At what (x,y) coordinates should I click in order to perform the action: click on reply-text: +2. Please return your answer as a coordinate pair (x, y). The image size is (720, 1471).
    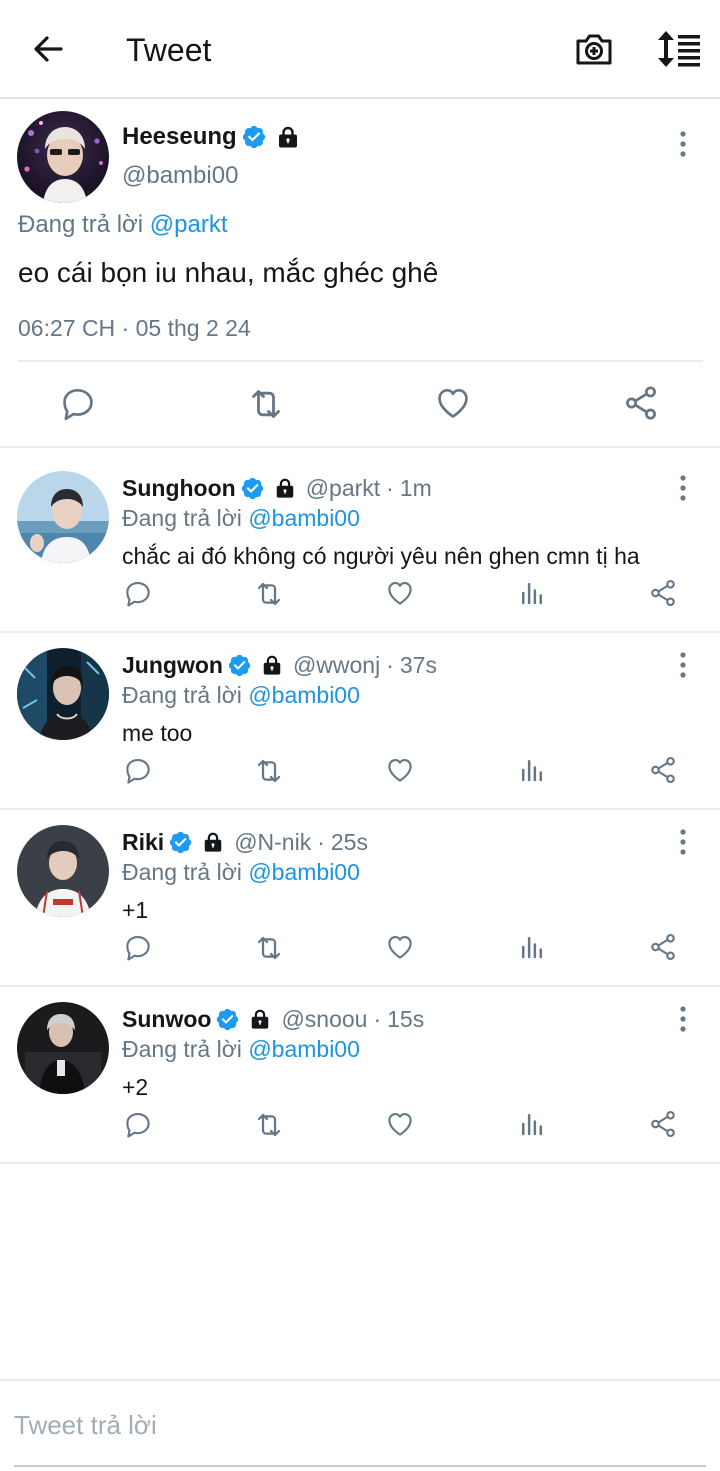
    Looking at the image, I should click on (135, 1087).